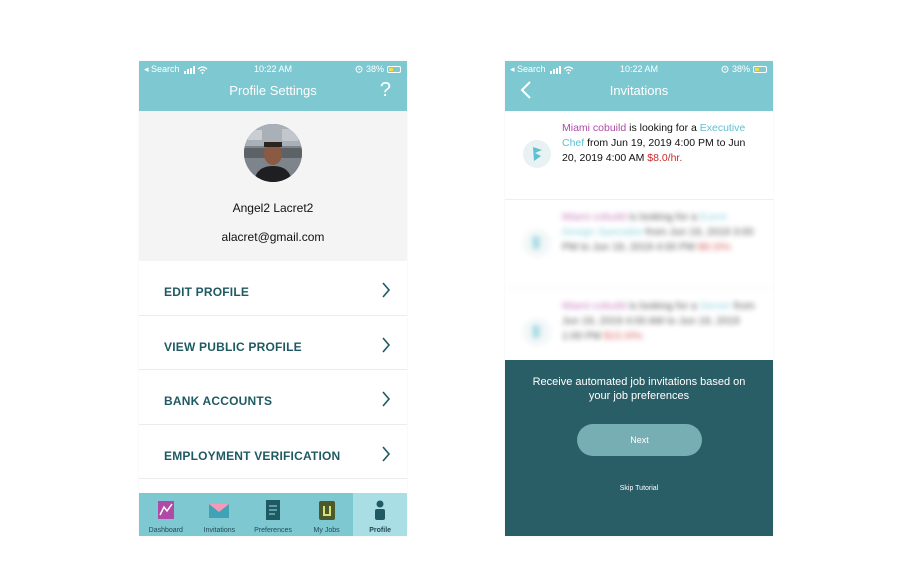 This screenshot has height=581, width=924. Describe the element at coordinates (380, 530) in the screenshot. I see `tab-label: Profile` at that location.